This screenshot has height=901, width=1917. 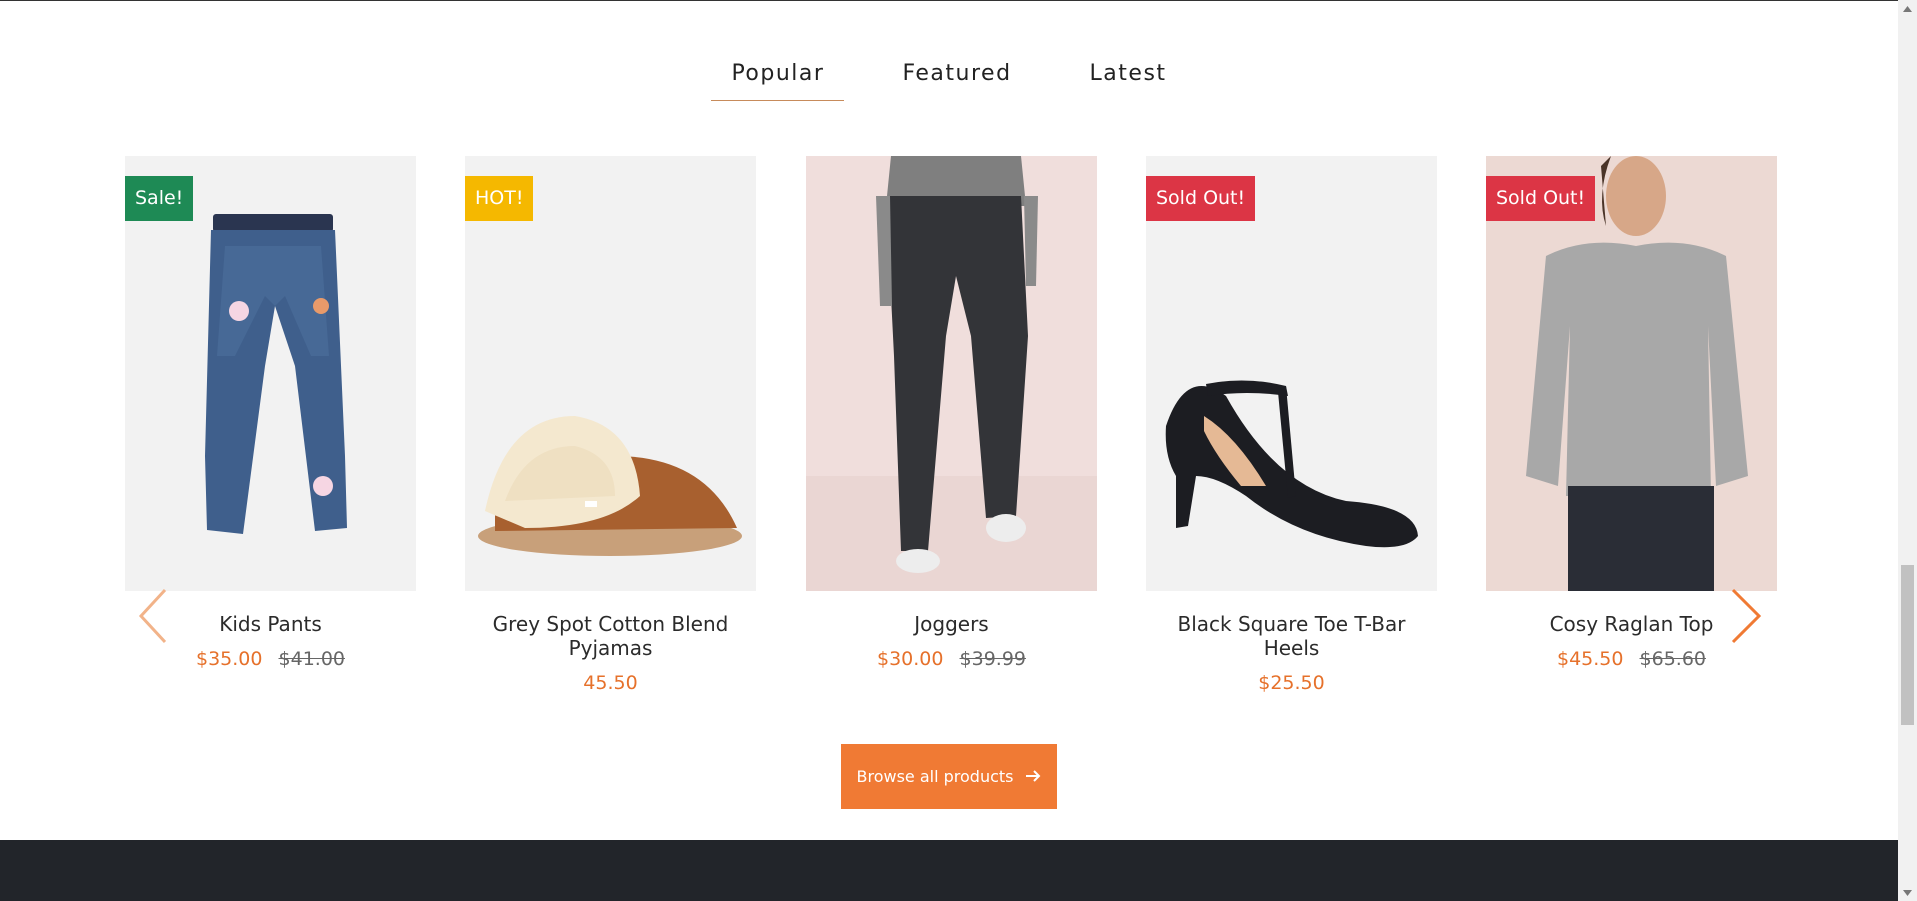 I want to click on carousel-prev-button, so click(x=155, y=616).